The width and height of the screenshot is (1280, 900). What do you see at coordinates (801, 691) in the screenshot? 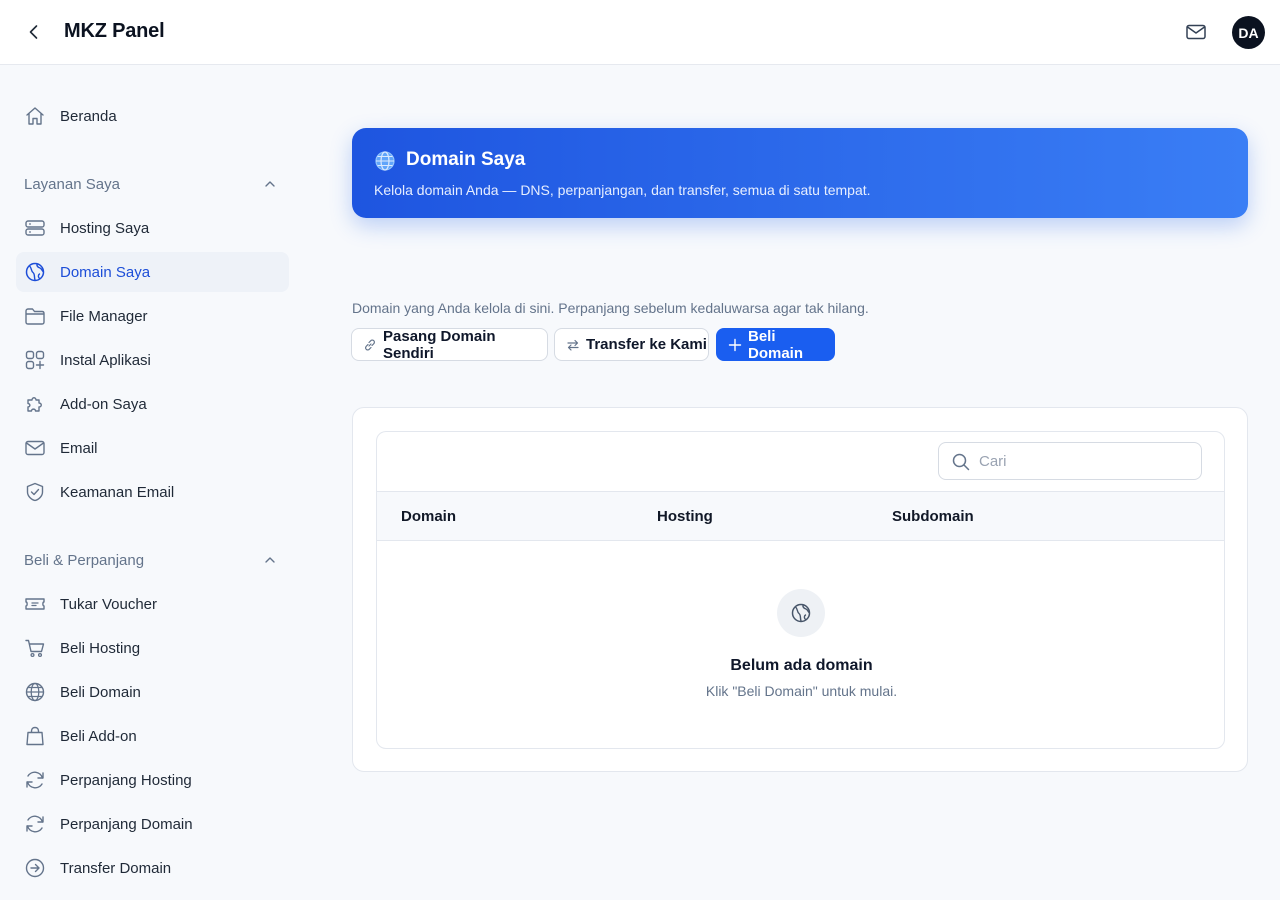
I see `empty-state-subtitle: Klik "Beli Domain" untuk mulai.` at bounding box center [801, 691].